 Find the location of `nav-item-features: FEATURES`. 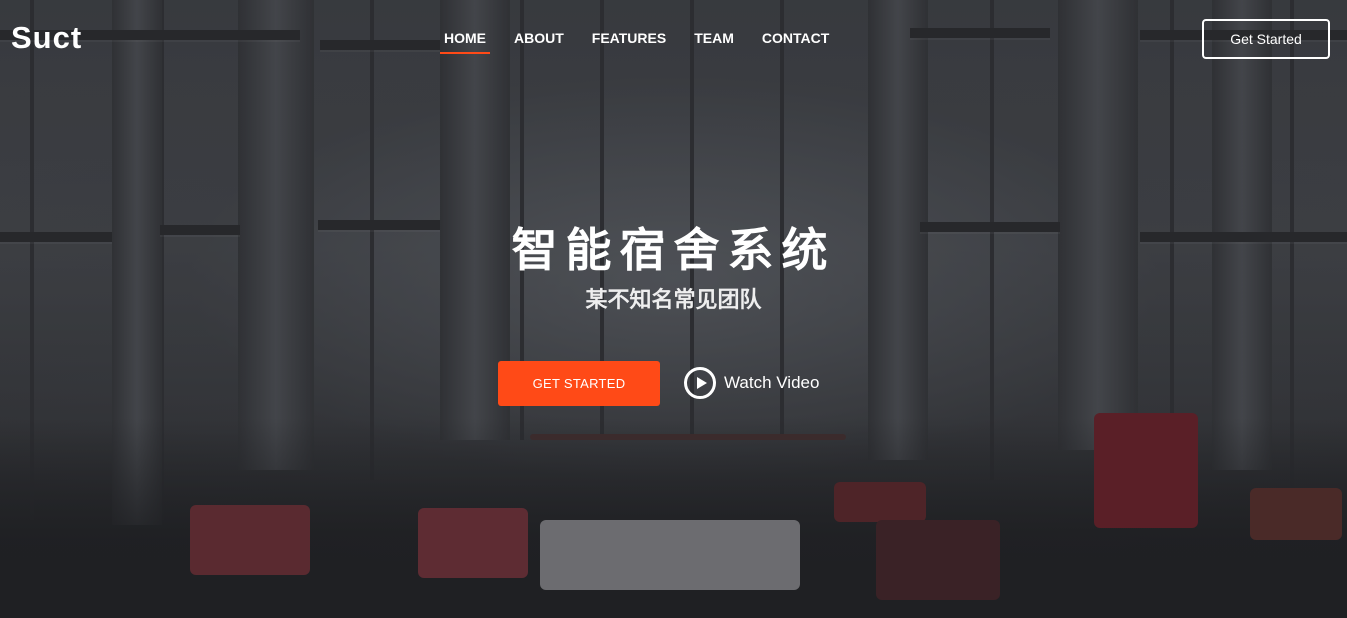

nav-item-features: FEATURES is located at coordinates (629, 42).